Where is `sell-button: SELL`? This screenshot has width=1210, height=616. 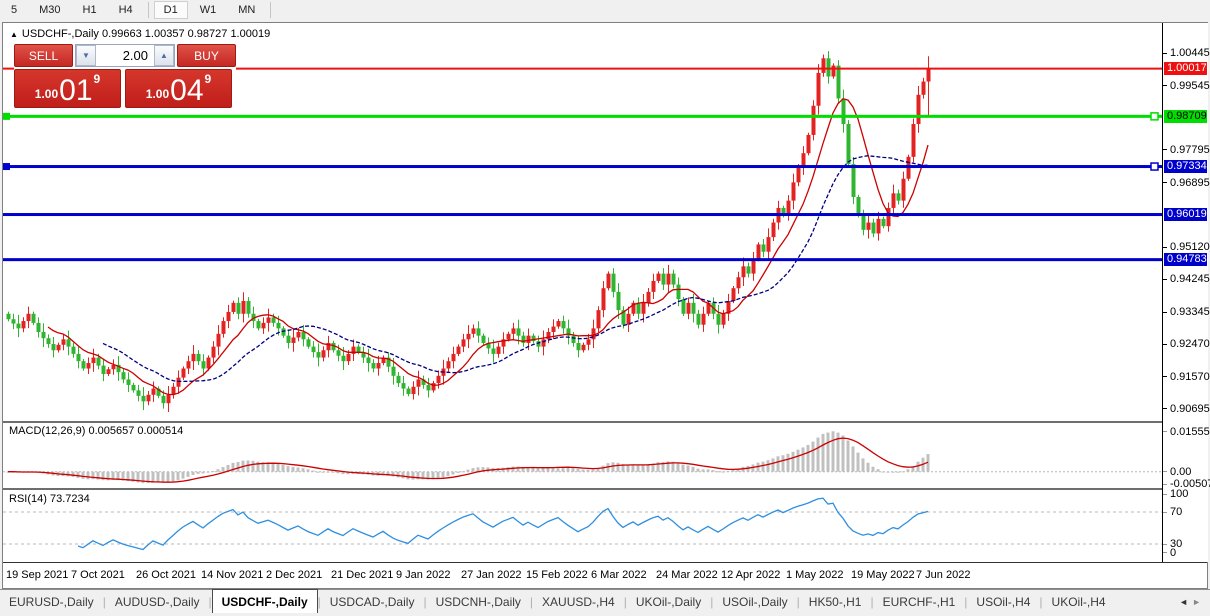 sell-button: SELL is located at coordinates (43, 55).